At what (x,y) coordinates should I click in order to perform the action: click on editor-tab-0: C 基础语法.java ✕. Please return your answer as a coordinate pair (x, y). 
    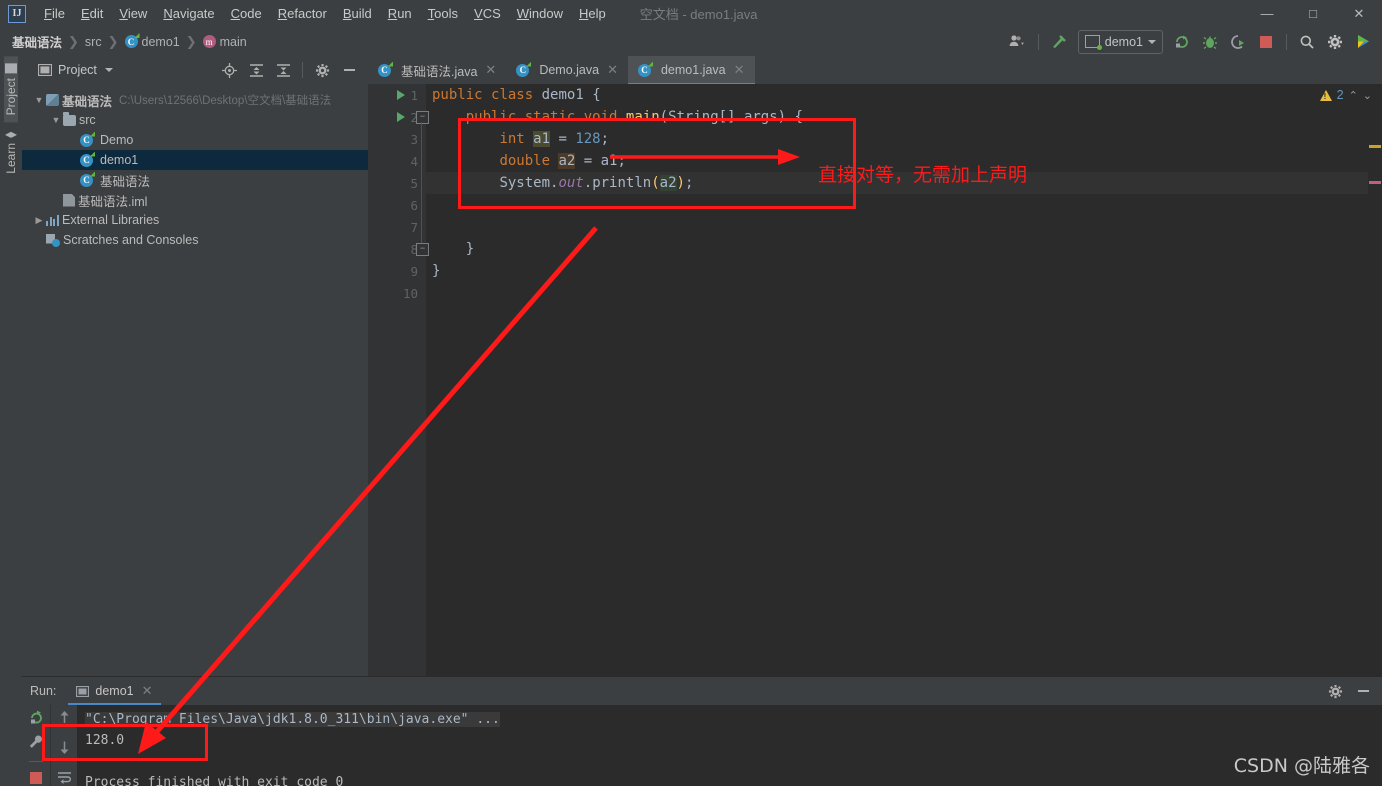
    Looking at the image, I should click on (437, 70).